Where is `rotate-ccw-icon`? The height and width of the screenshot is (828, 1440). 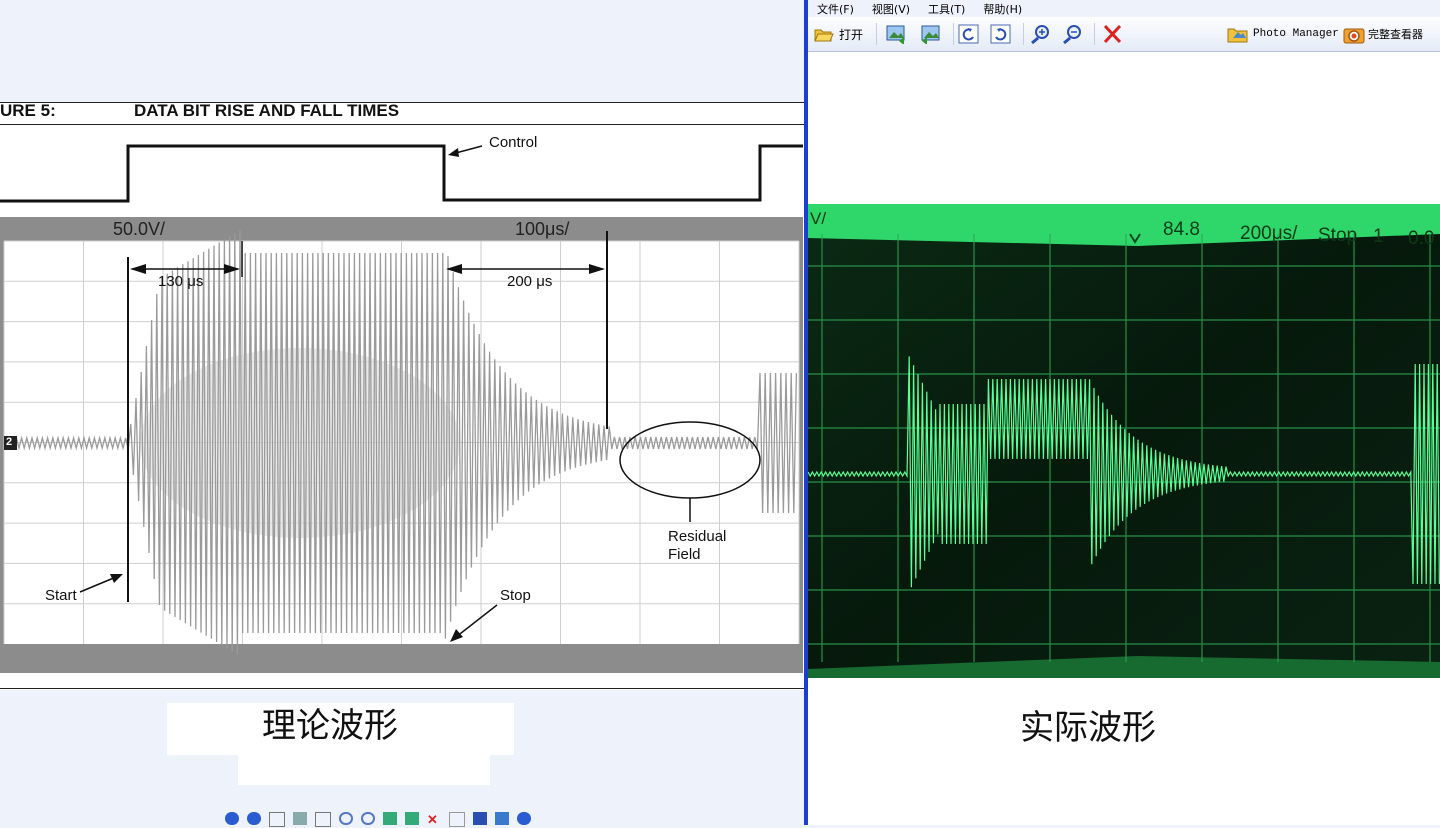 rotate-ccw-icon is located at coordinates (968, 34).